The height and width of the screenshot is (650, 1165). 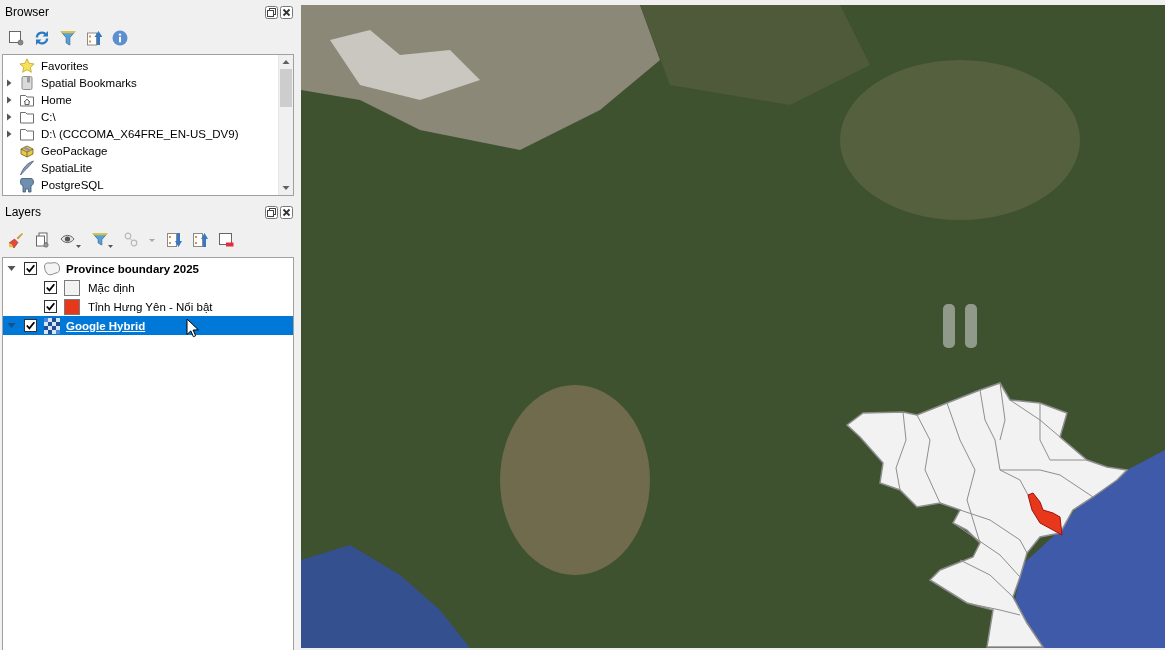 I want to click on feather-icon, so click(x=27, y=167).